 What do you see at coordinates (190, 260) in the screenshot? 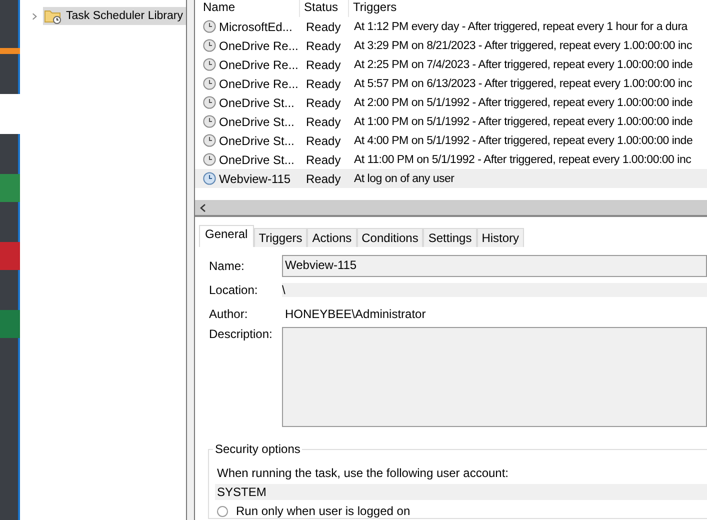
I see `pane-splitter` at bounding box center [190, 260].